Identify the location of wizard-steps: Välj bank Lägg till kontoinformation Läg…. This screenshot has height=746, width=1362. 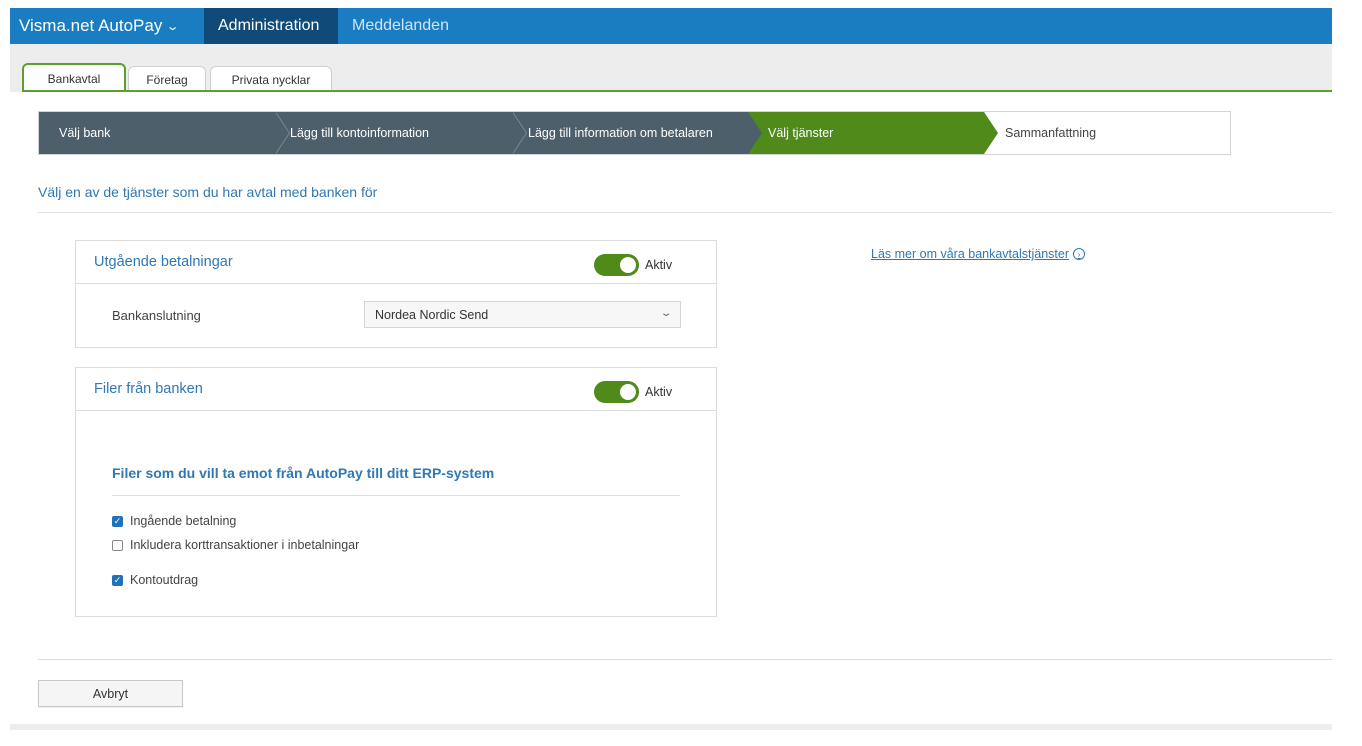
(634, 133).